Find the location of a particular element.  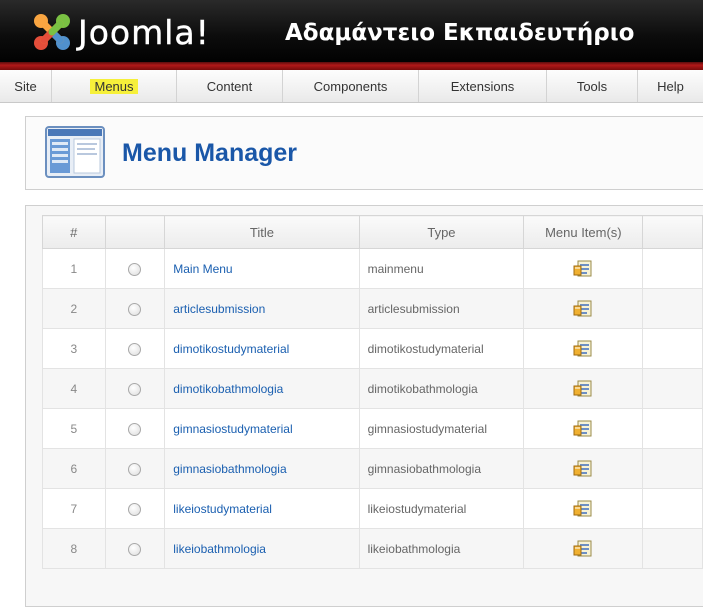

row-title-cell: gimnasiobathmologia is located at coordinates (262, 468).